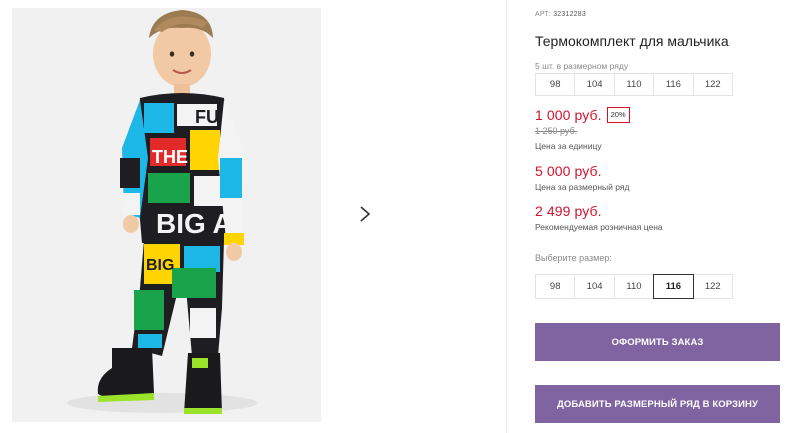 This screenshot has width=800, height=433. I want to click on unit-price-line: 1 000 руб. 20%, so click(582, 115).